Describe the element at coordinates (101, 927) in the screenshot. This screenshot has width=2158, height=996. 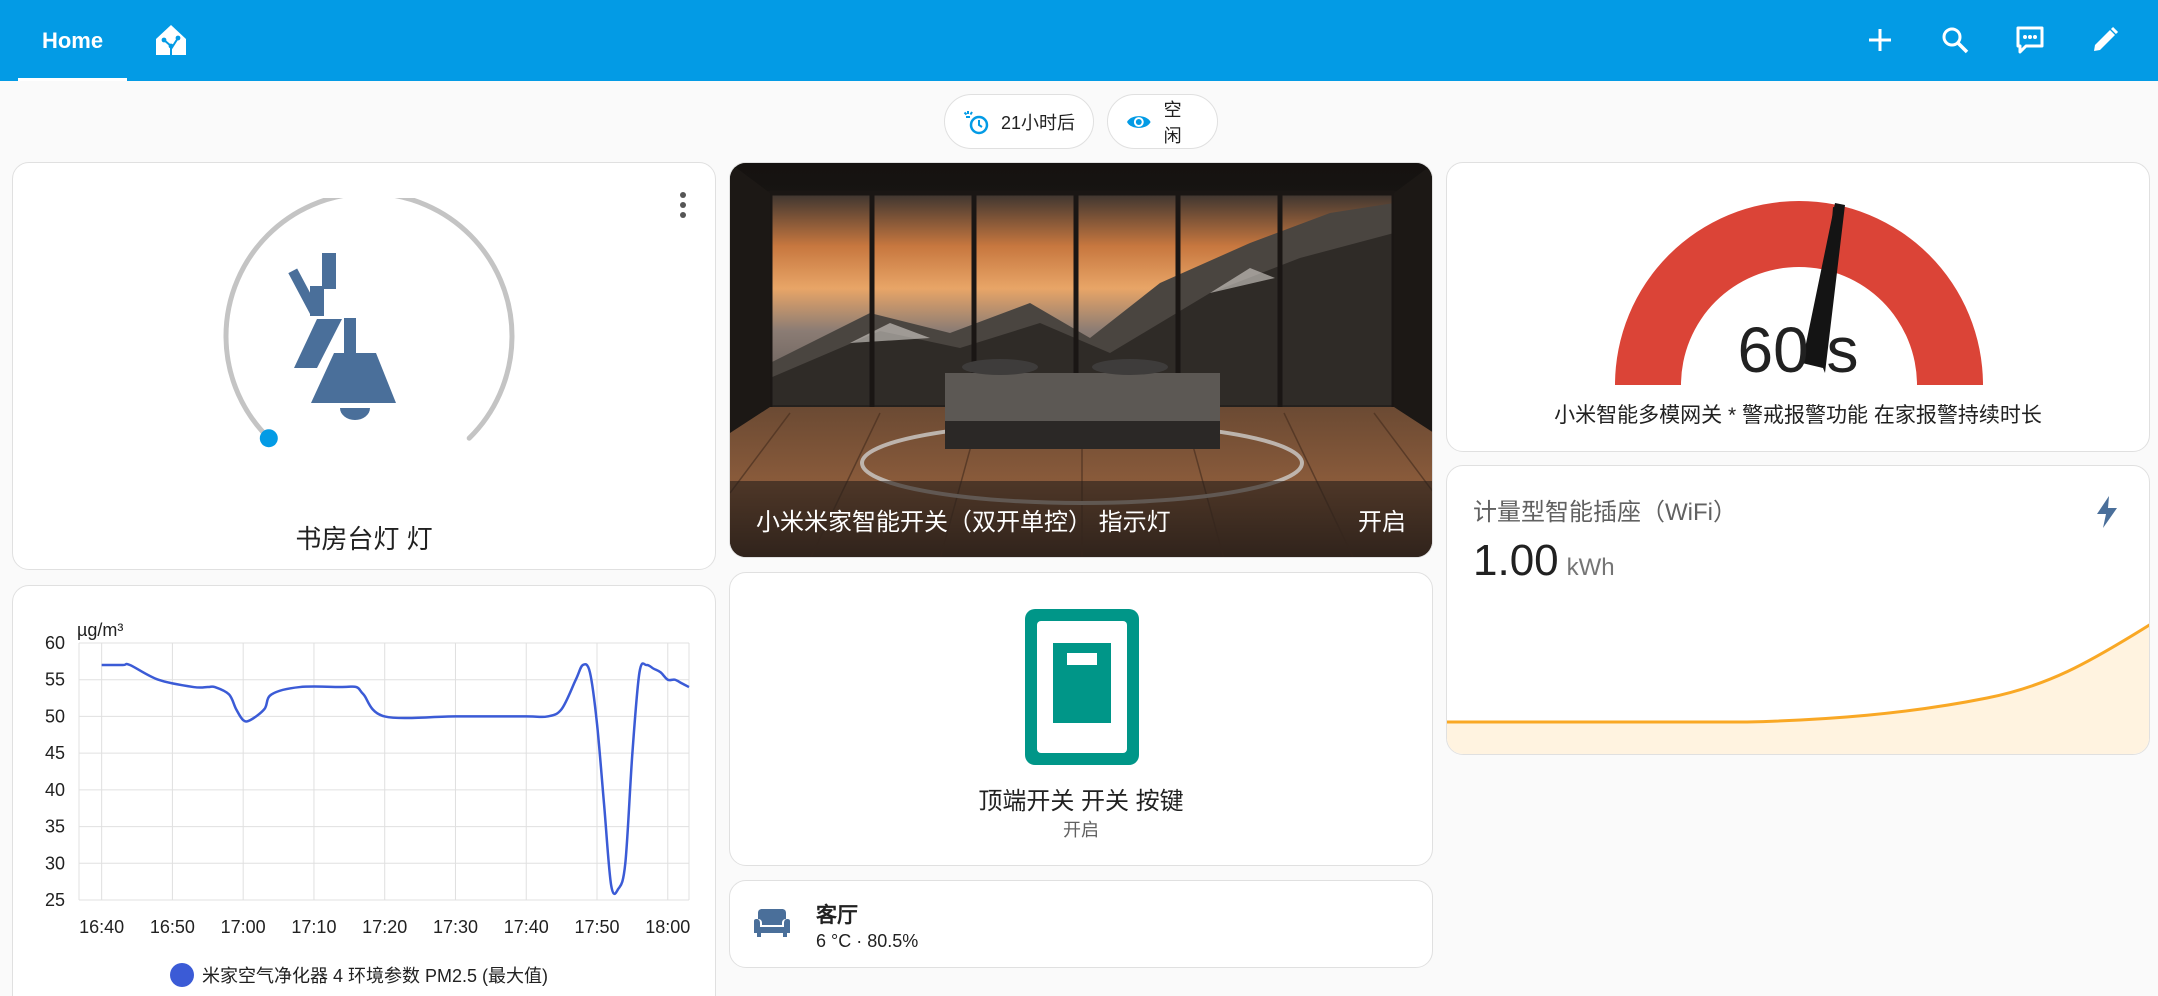
I see `x-tick-label: 16:40` at that location.